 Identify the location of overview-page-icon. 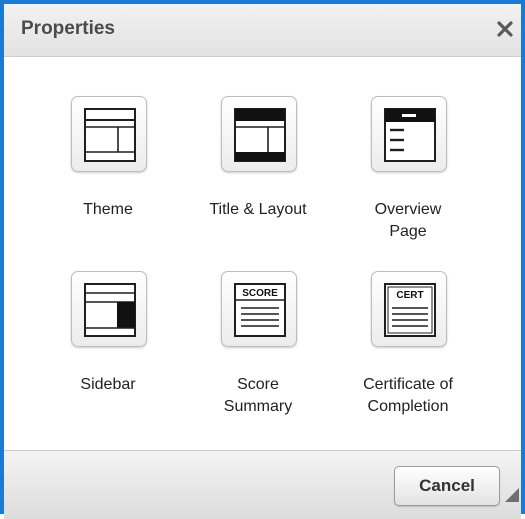
(410, 135).